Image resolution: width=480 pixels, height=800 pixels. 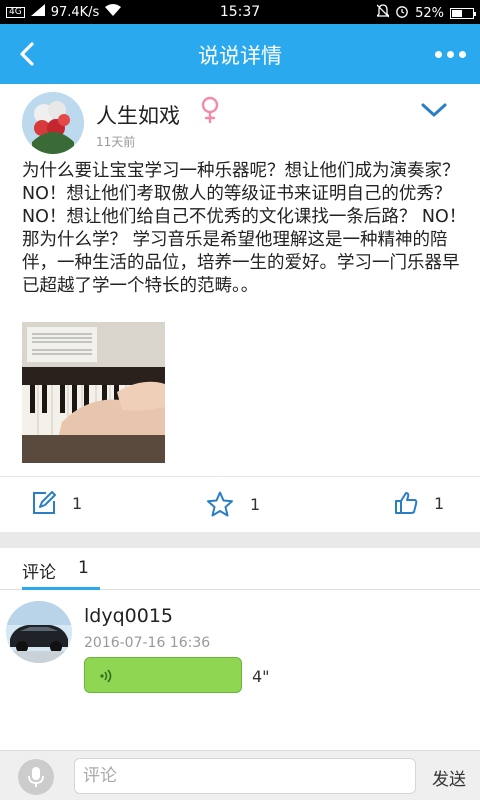 What do you see at coordinates (255, 504) in the screenshot?
I see `favorite-count: 1` at bounding box center [255, 504].